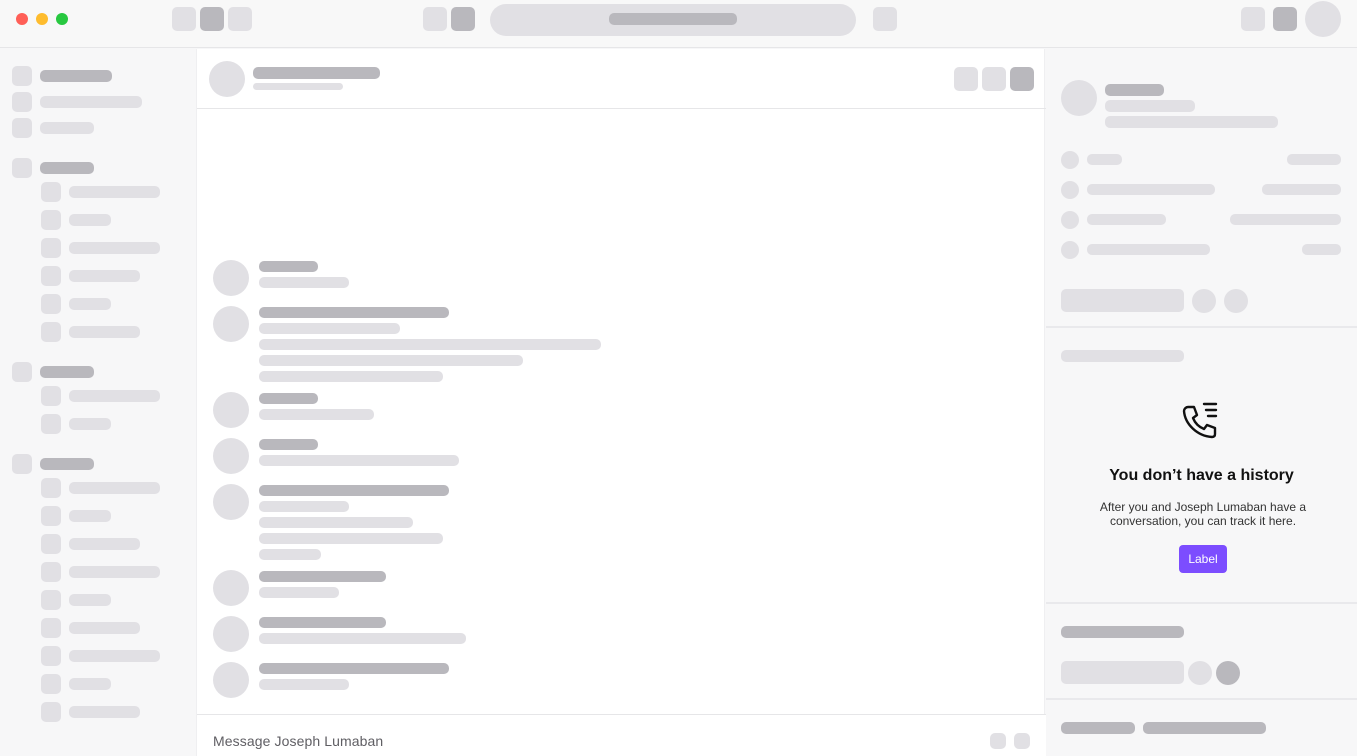 The image size is (1357, 756). I want to click on composer-send-button, so click(1022, 741).